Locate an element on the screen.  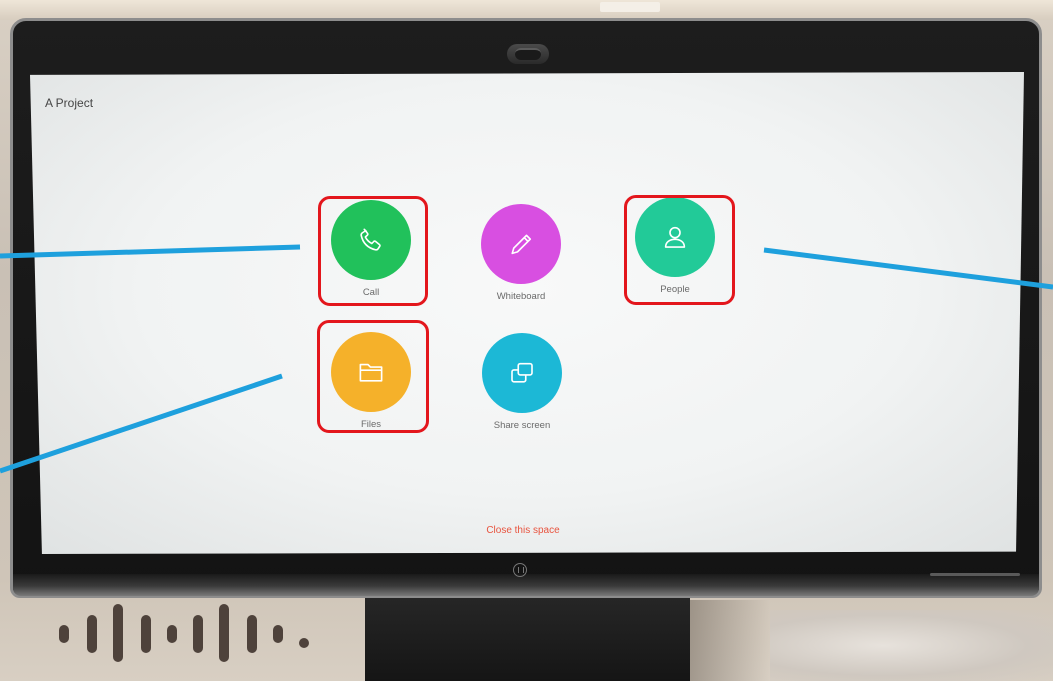
home-button-icon is located at coordinates (520, 570).